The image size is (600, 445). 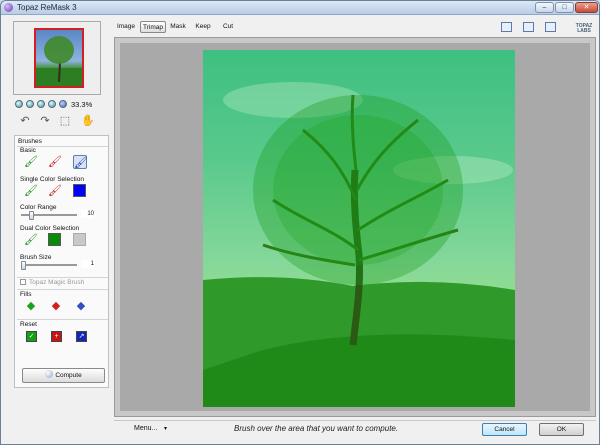 What do you see at coordinates (178, 27) in the screenshot?
I see `tab-mask: Mask` at bounding box center [178, 27].